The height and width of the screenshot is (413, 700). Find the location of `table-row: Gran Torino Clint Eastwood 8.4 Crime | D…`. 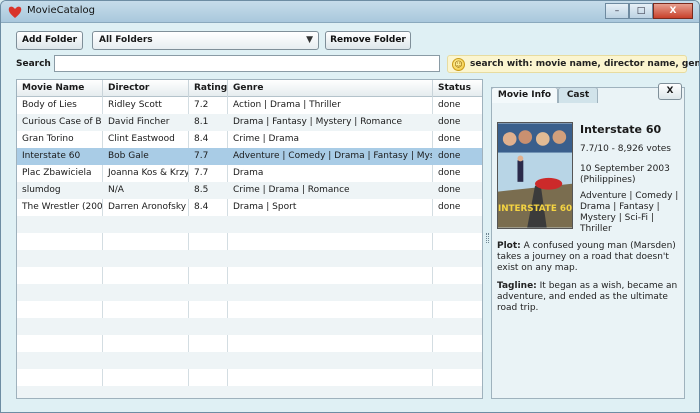

table-row: Gran Torino Clint Eastwood 8.4 Crime | D… is located at coordinates (249, 139).